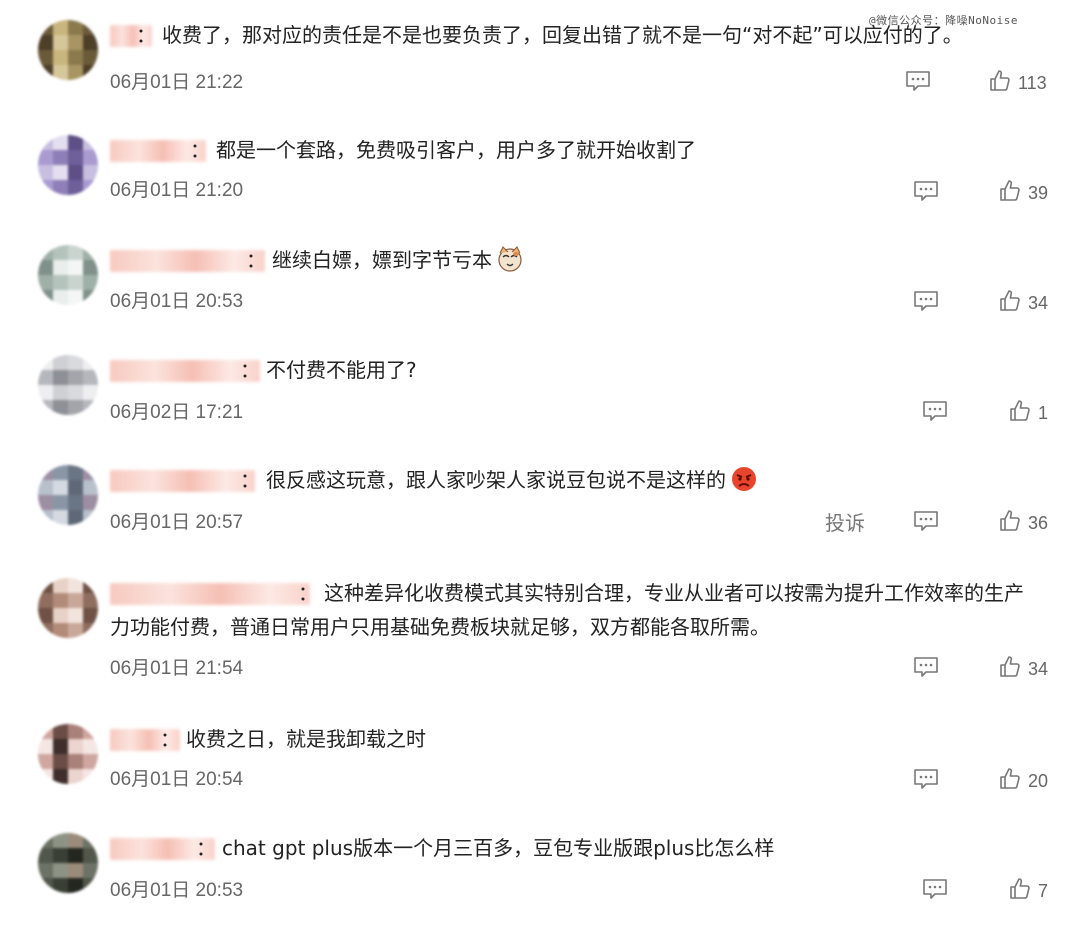 This screenshot has width=1080, height=925. What do you see at coordinates (1038, 780) in the screenshot?
I see `like-count: 20` at bounding box center [1038, 780].